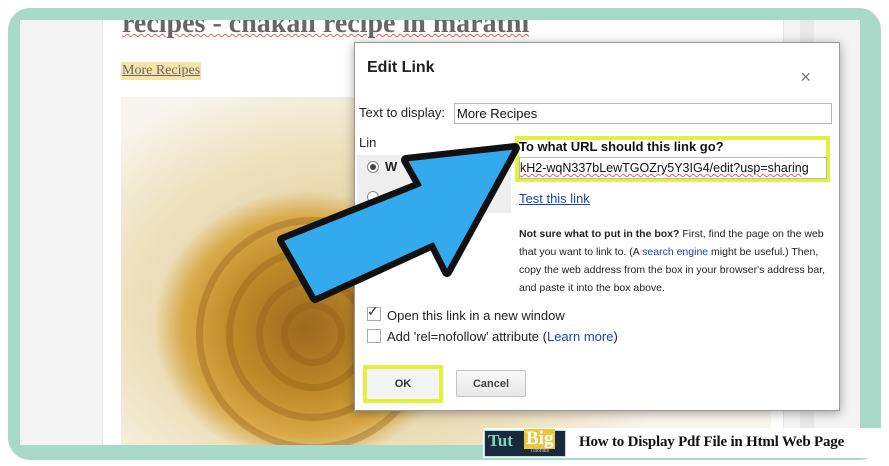  What do you see at coordinates (500, 440) in the screenshot?
I see `logo-text-tut: Tut` at bounding box center [500, 440].